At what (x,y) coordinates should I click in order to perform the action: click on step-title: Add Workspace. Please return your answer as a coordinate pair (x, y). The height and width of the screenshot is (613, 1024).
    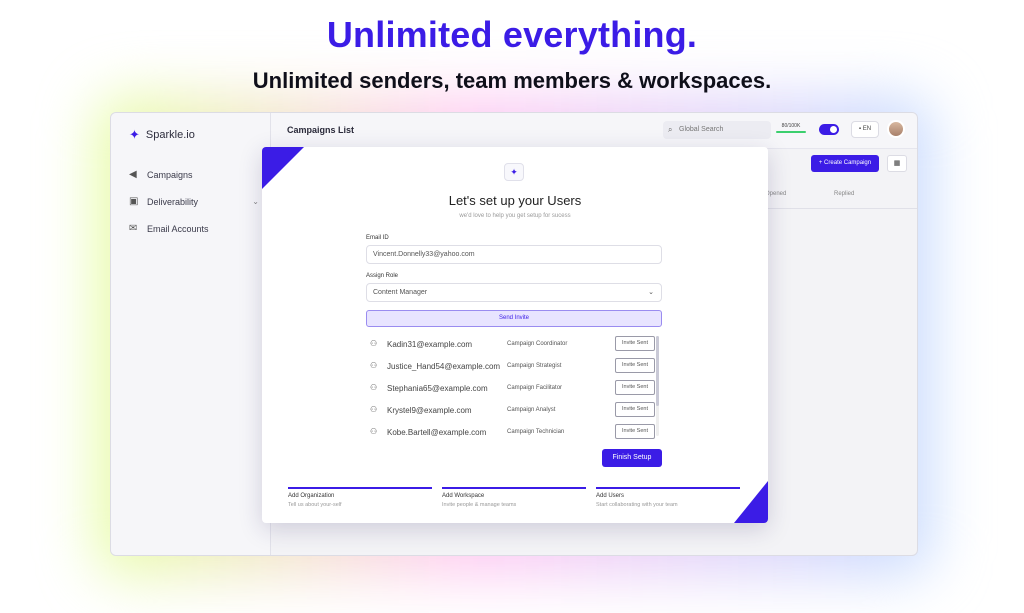
    Looking at the image, I should click on (463, 496).